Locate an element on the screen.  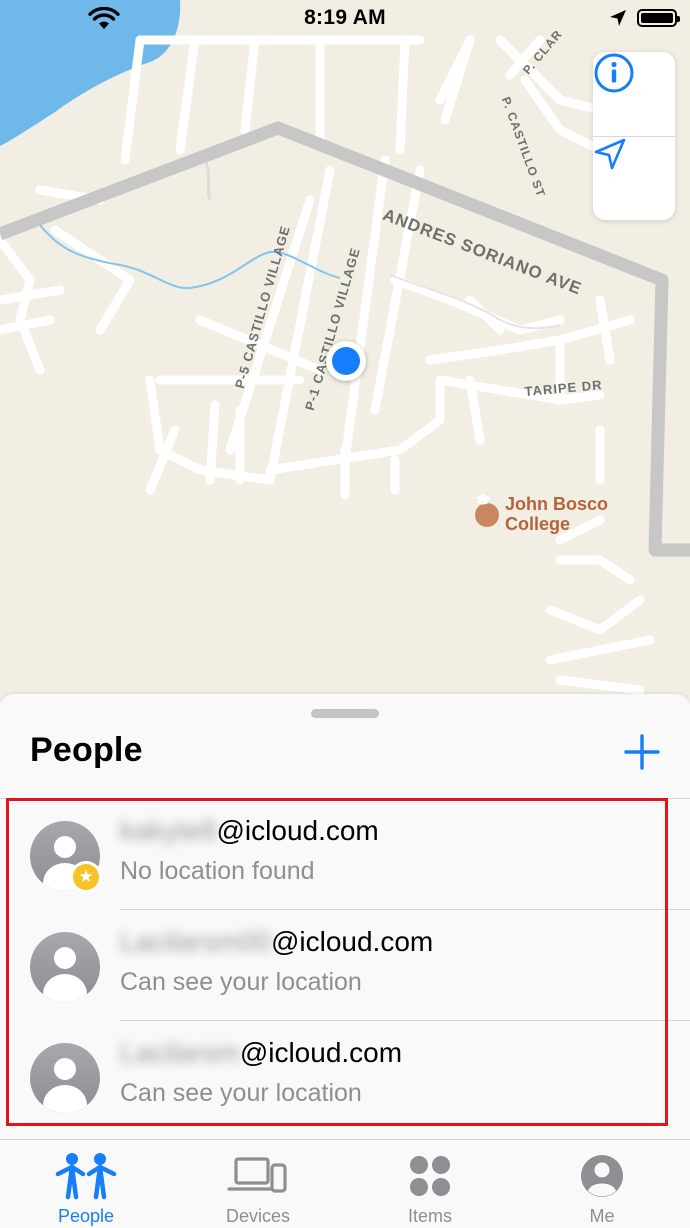
tab-people-icon-wrap is located at coordinates (86, 1176).